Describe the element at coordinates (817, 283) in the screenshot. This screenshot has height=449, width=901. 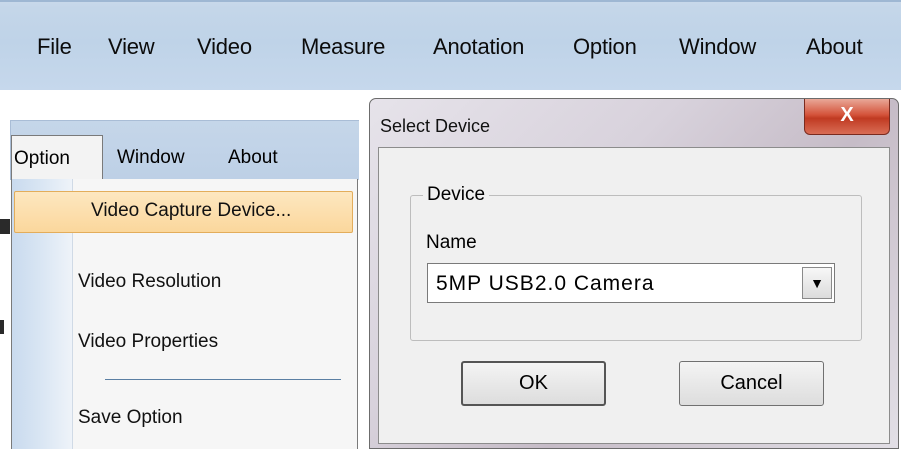
I see `chevron-down-icon: ▼` at that location.